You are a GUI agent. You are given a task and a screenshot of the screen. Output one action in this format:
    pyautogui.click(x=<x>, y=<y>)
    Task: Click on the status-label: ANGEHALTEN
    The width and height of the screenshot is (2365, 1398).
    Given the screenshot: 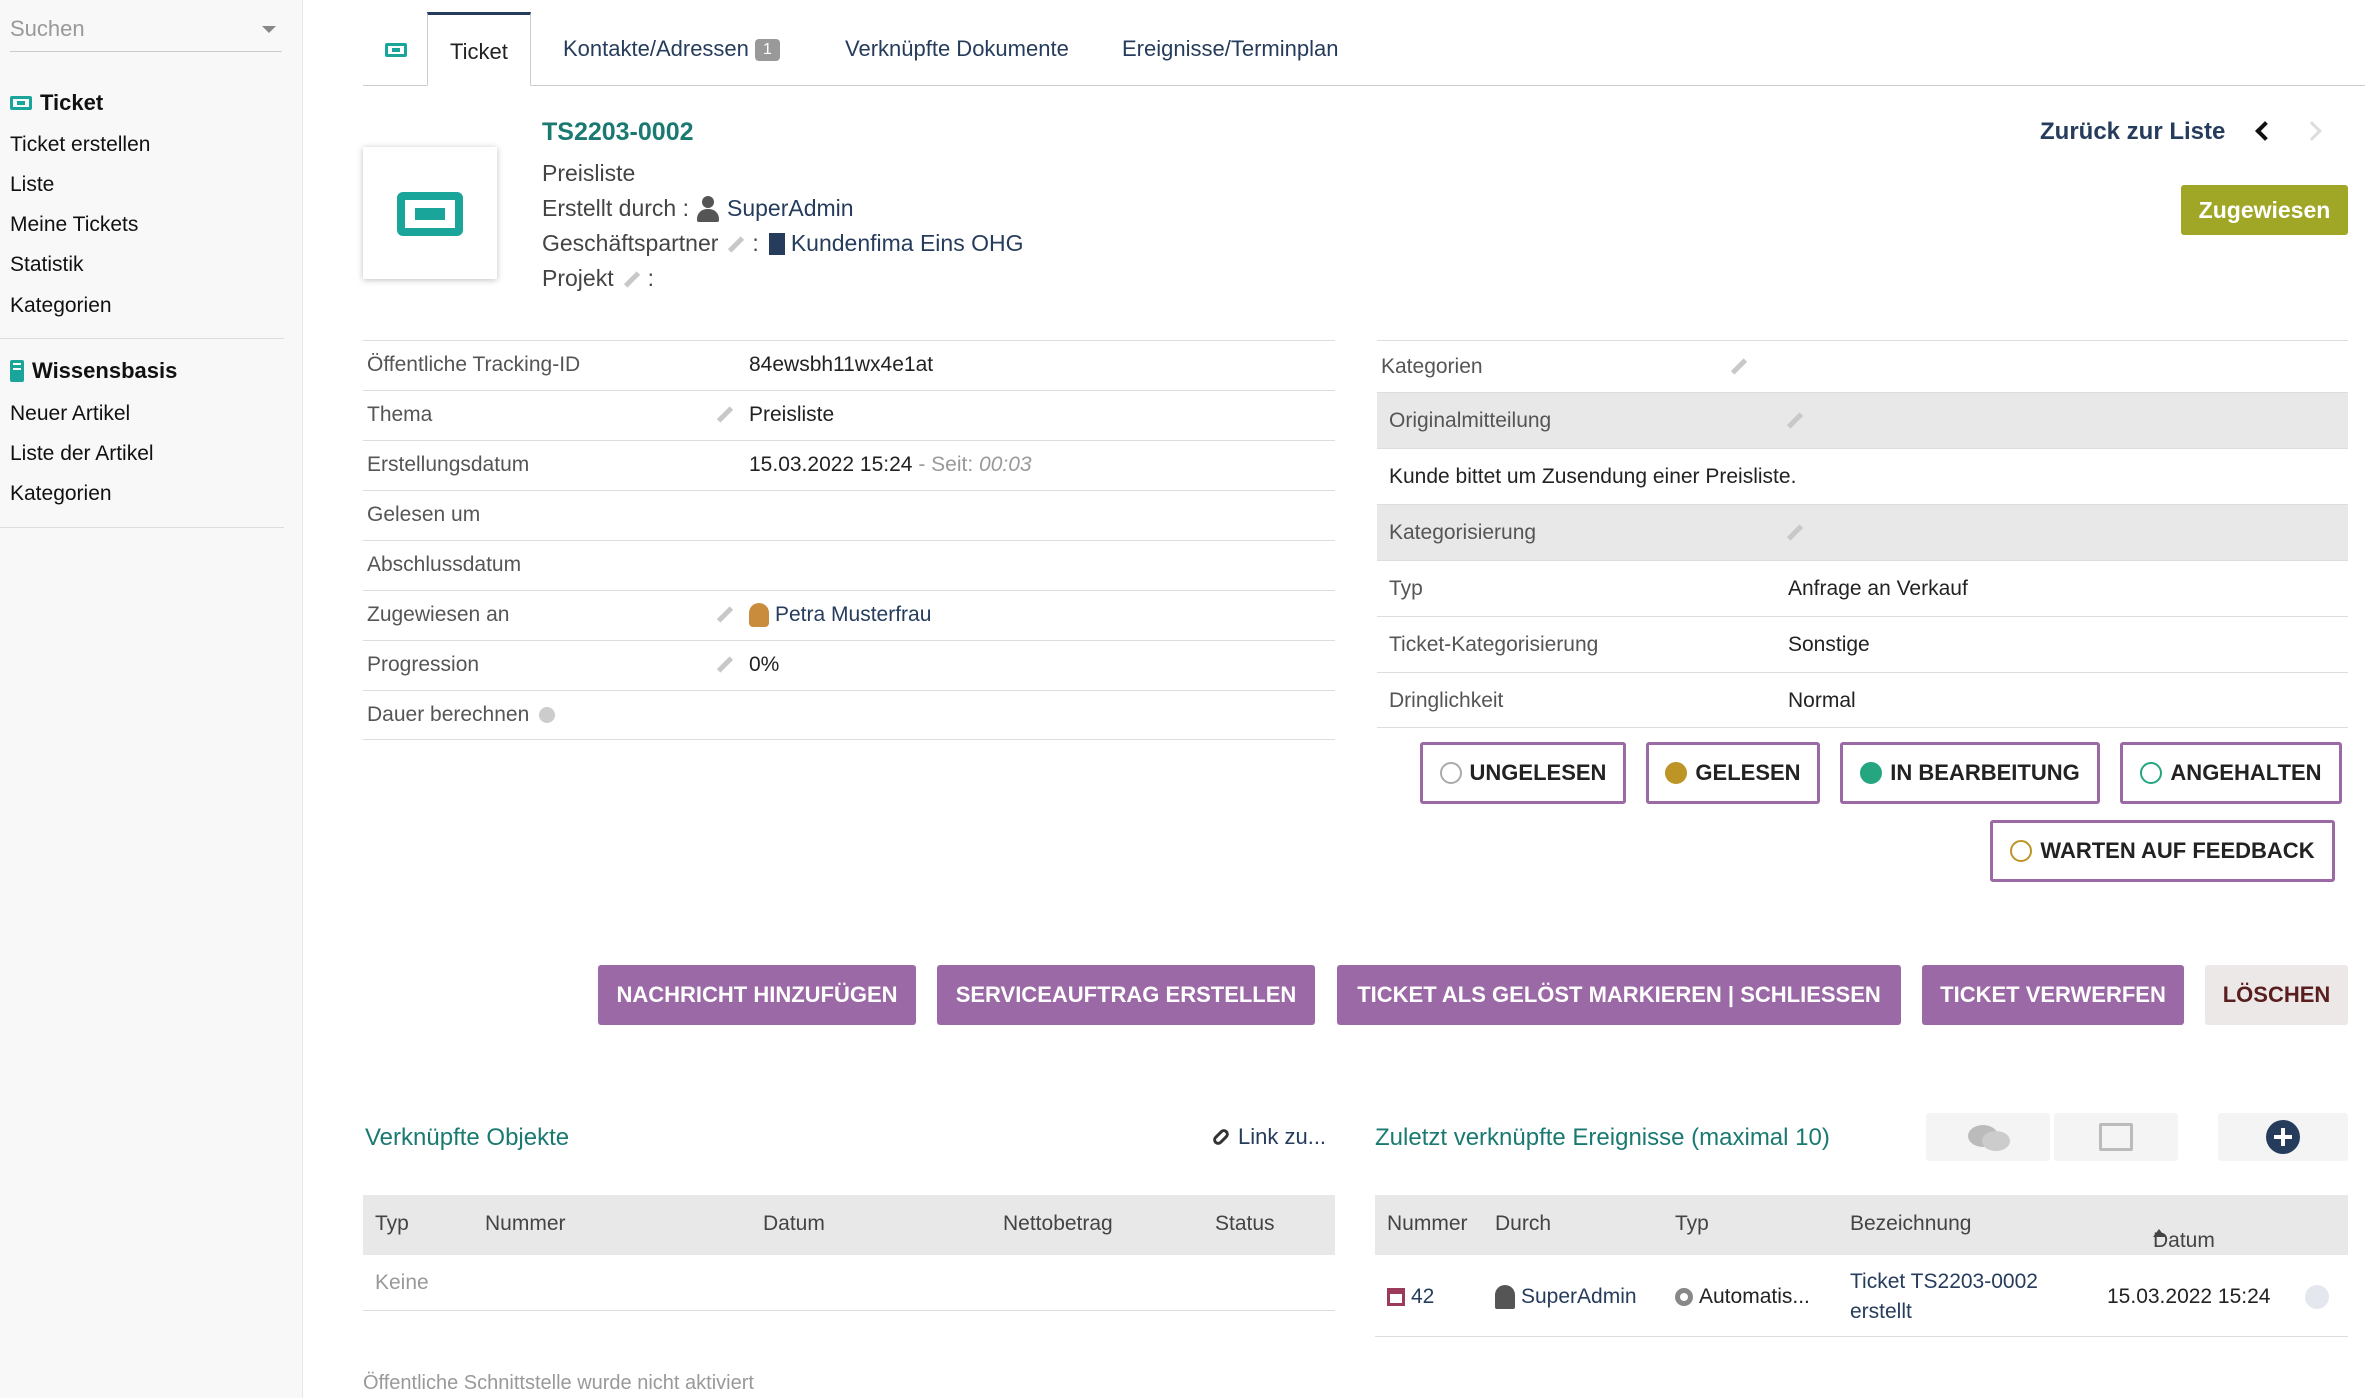 What is the action you would take?
    pyautogui.click(x=2246, y=772)
    